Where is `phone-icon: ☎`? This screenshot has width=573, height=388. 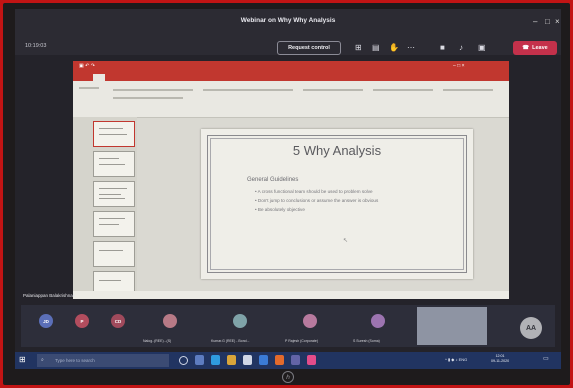
phone-icon: ☎ is located at coordinates (526, 48).